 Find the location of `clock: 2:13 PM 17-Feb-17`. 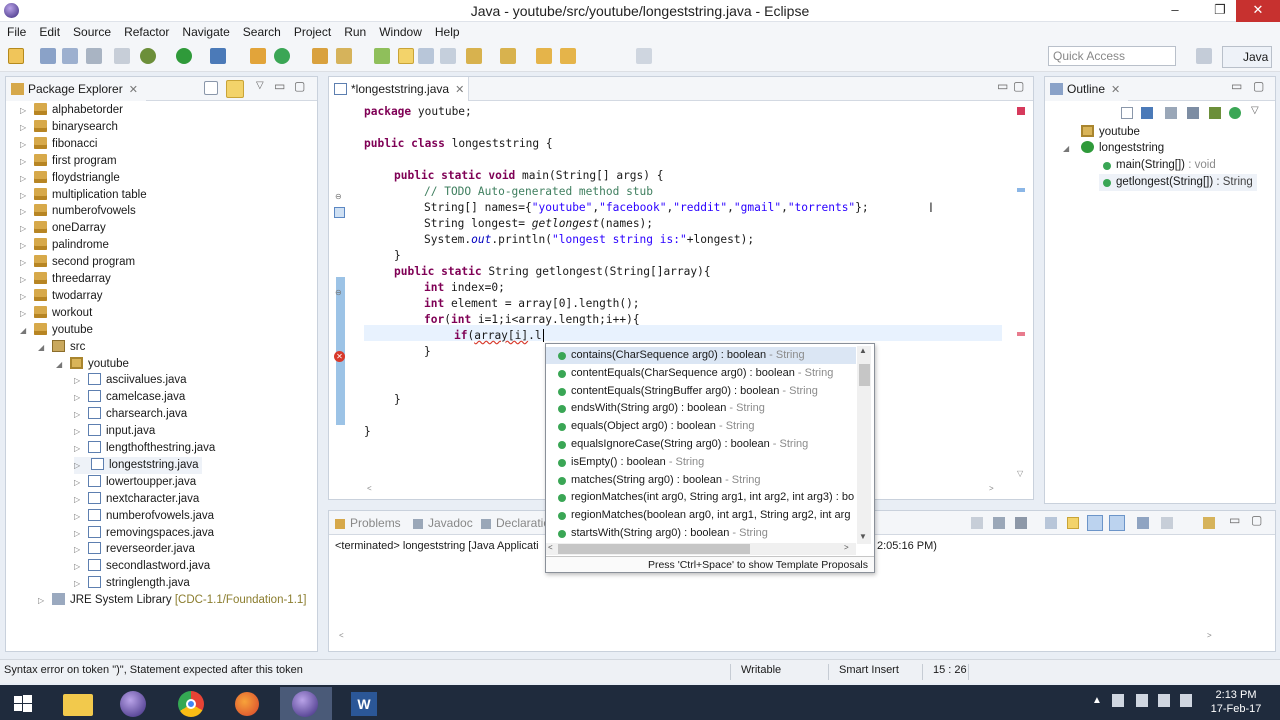

clock: 2:13 PM 17-Feb-17 is located at coordinates (1236, 702).